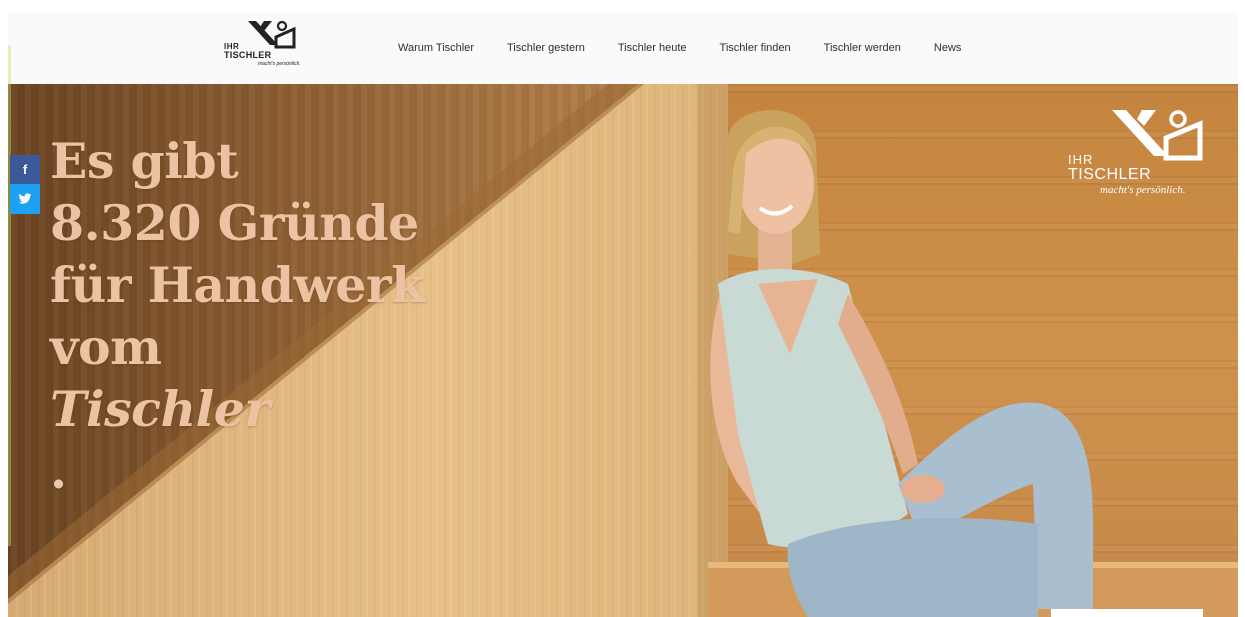 This screenshot has height=617, width=1245. Describe the element at coordinates (1081, 159) in the screenshot. I see `hero-logo-text-ihr: IHR` at that location.